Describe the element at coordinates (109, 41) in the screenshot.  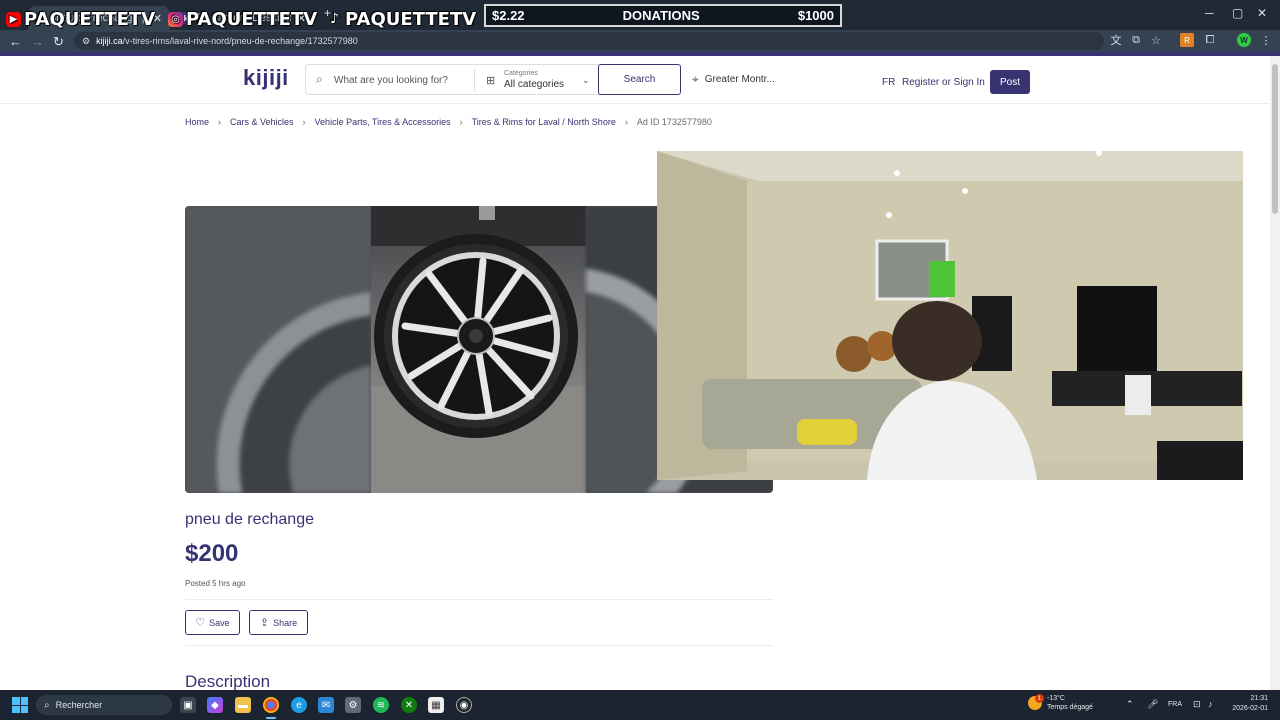
I see `url-host: kijiji.ca` at that location.